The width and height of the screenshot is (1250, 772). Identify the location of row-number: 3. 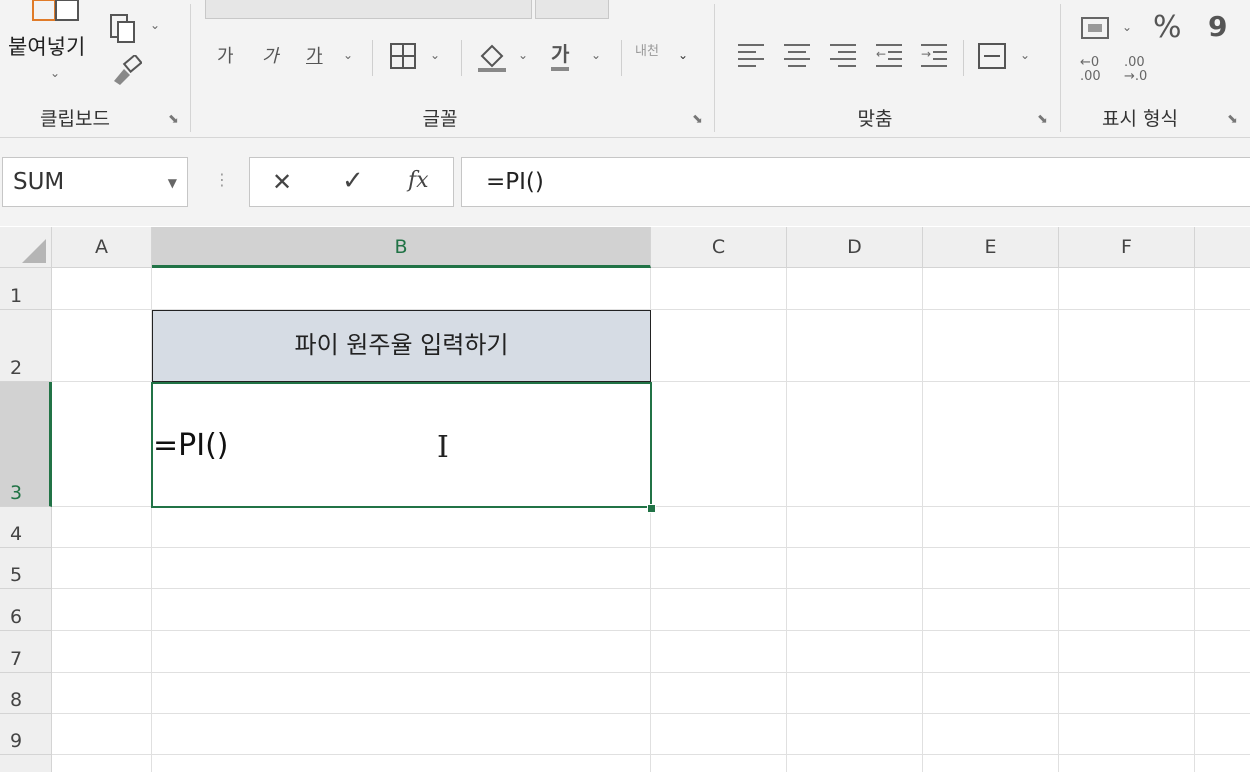
(16, 493).